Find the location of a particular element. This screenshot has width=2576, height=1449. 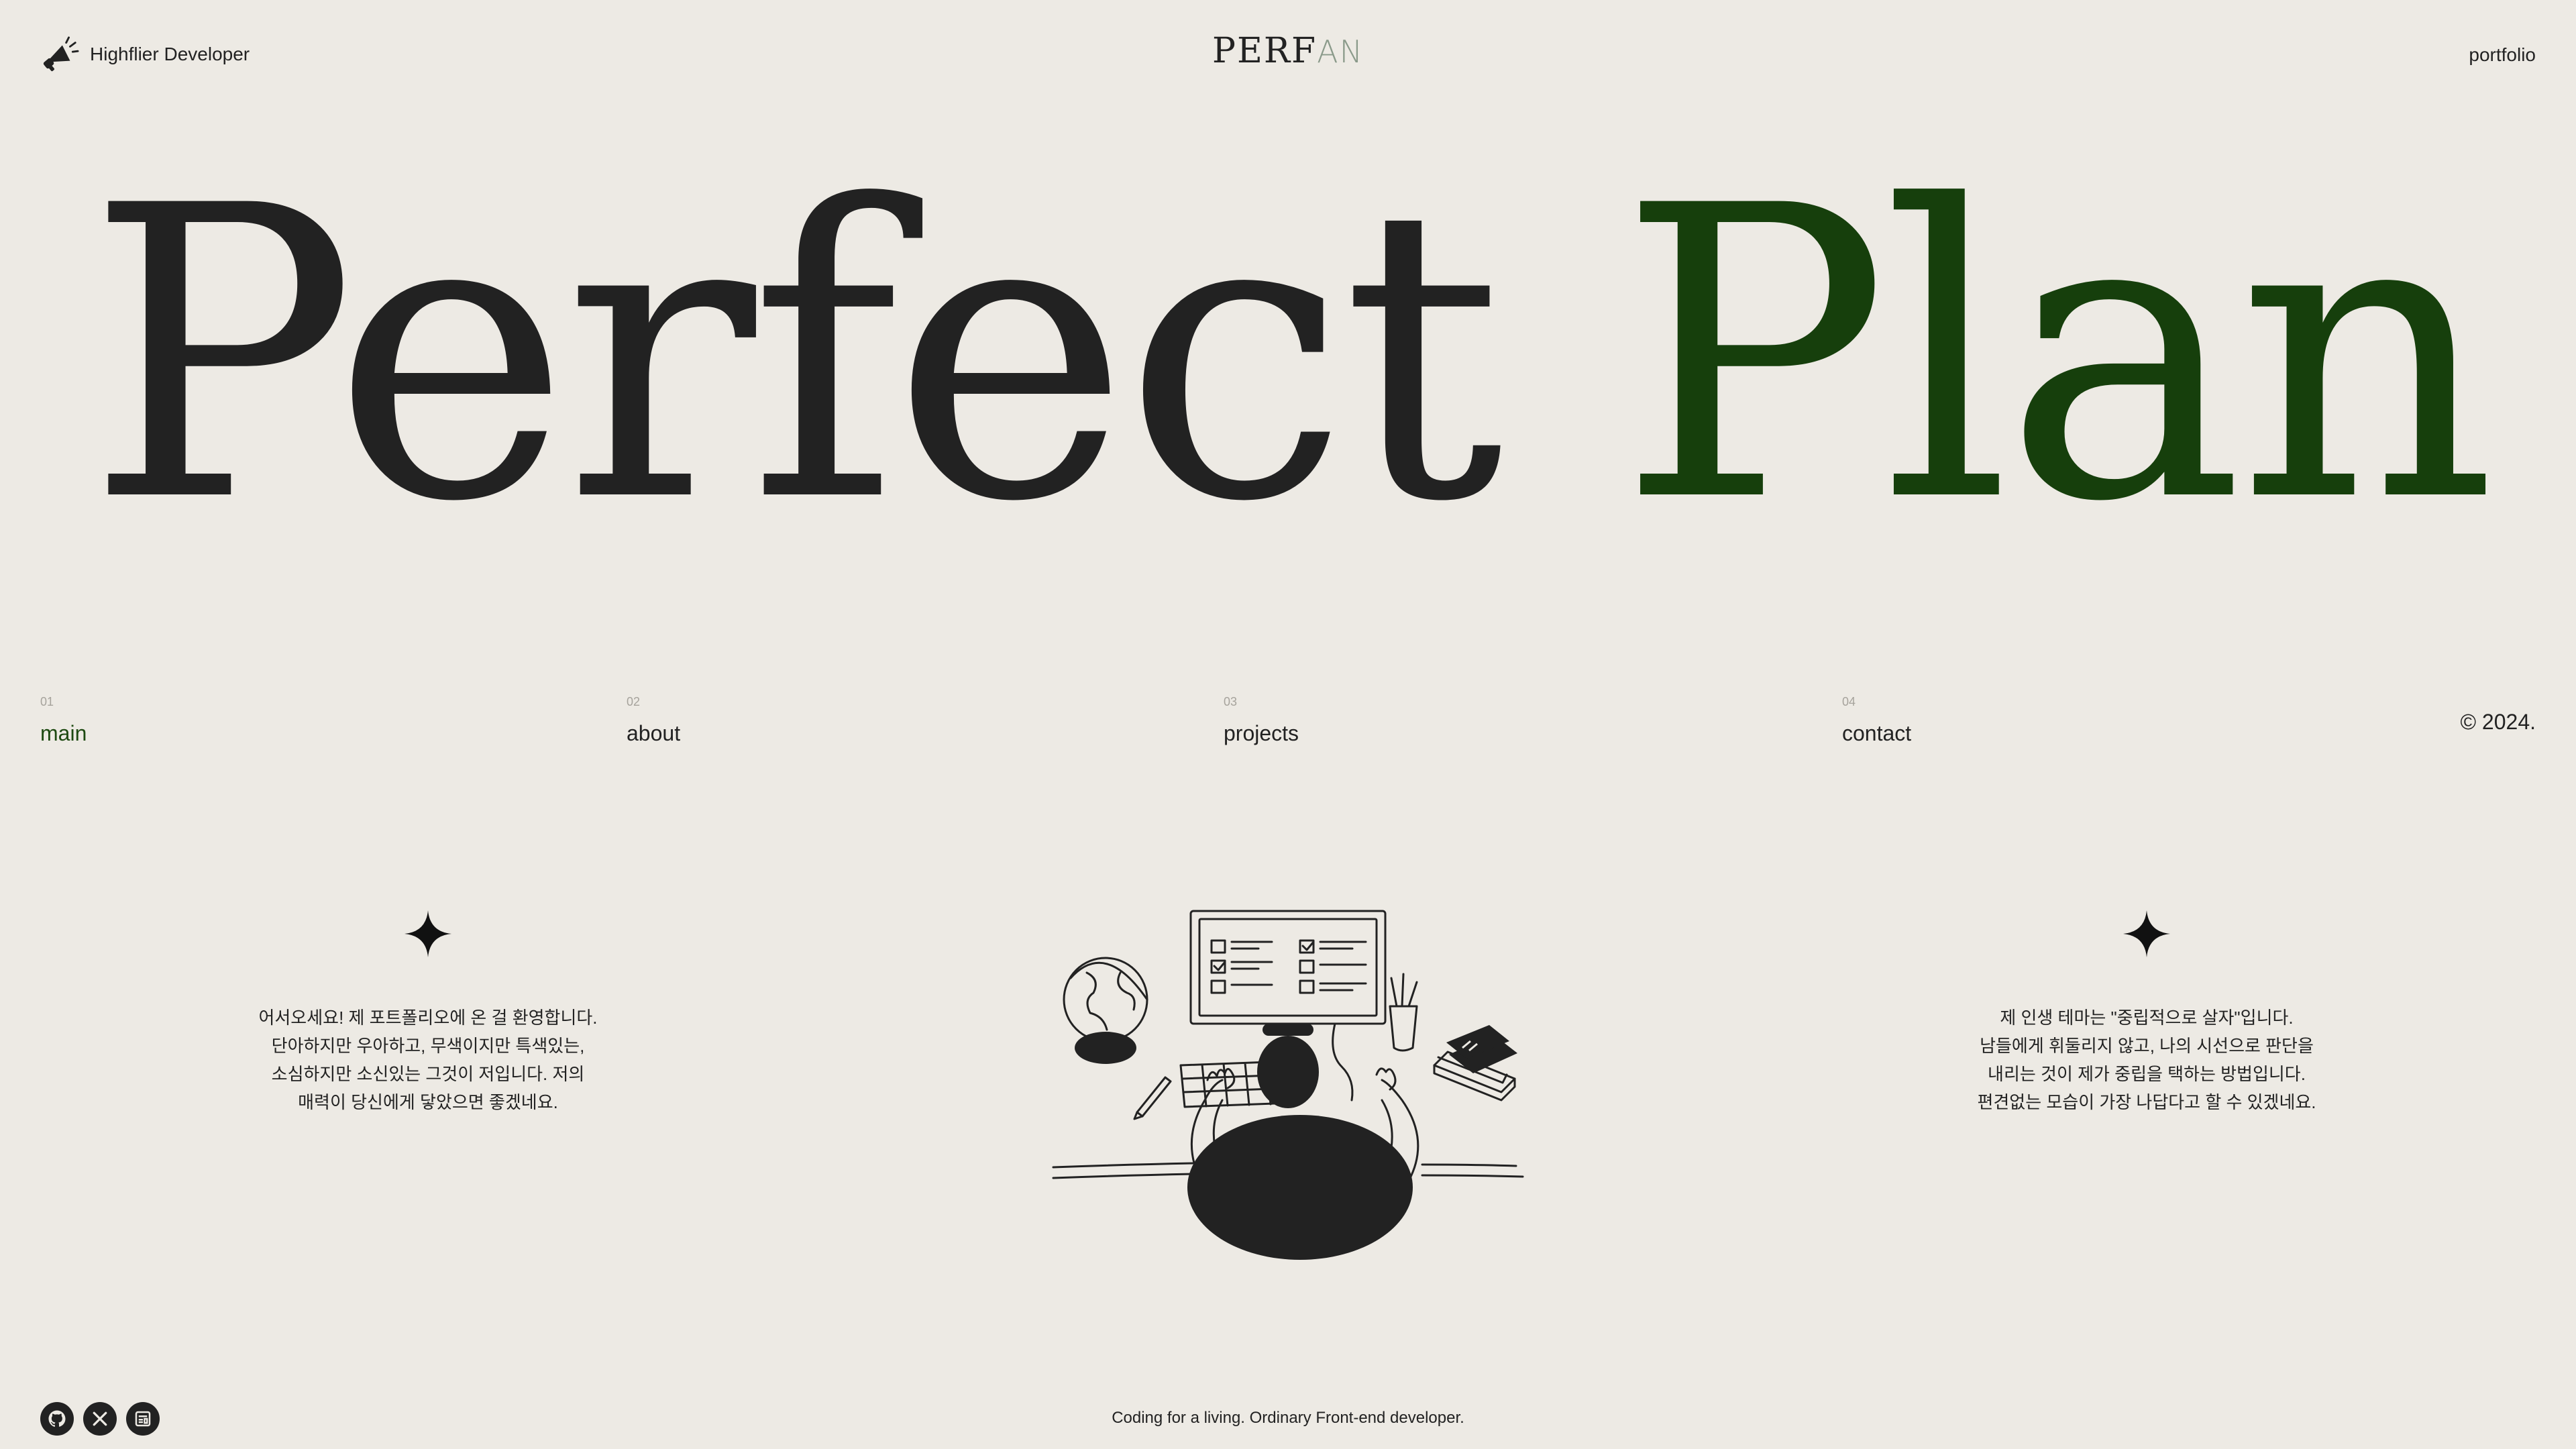

hero-word-plan: Plan is located at coordinates (2057, 355).